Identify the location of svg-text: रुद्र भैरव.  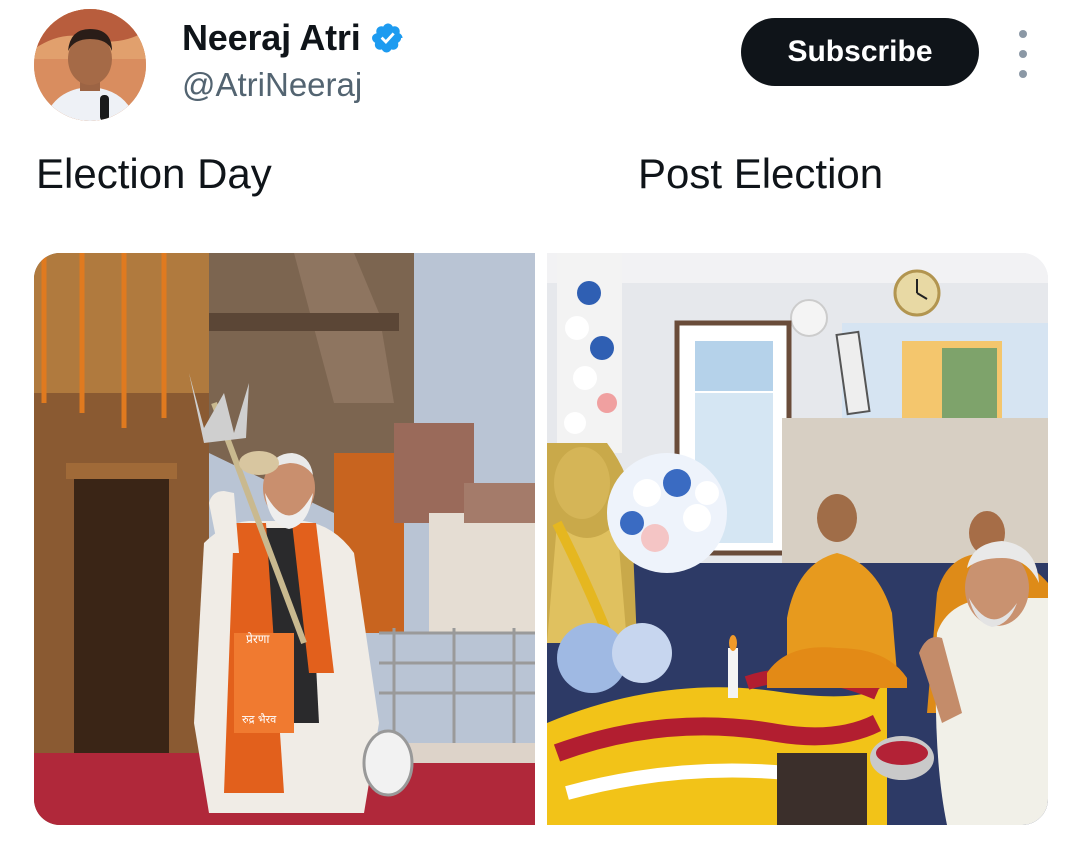
(259, 719).